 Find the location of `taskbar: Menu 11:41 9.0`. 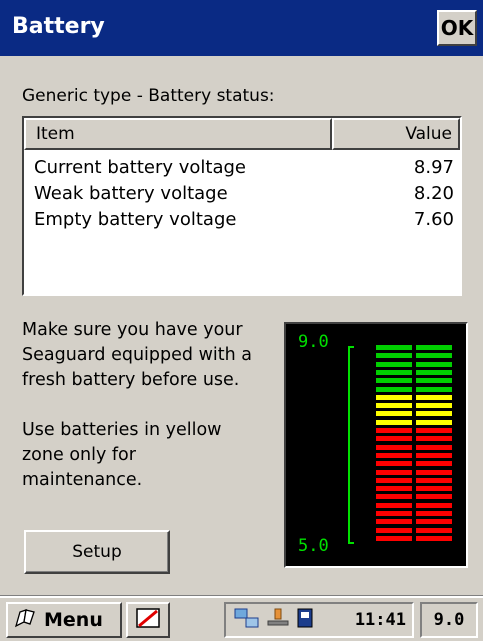

taskbar: Menu 11:41 9.0 is located at coordinates (241, 618).